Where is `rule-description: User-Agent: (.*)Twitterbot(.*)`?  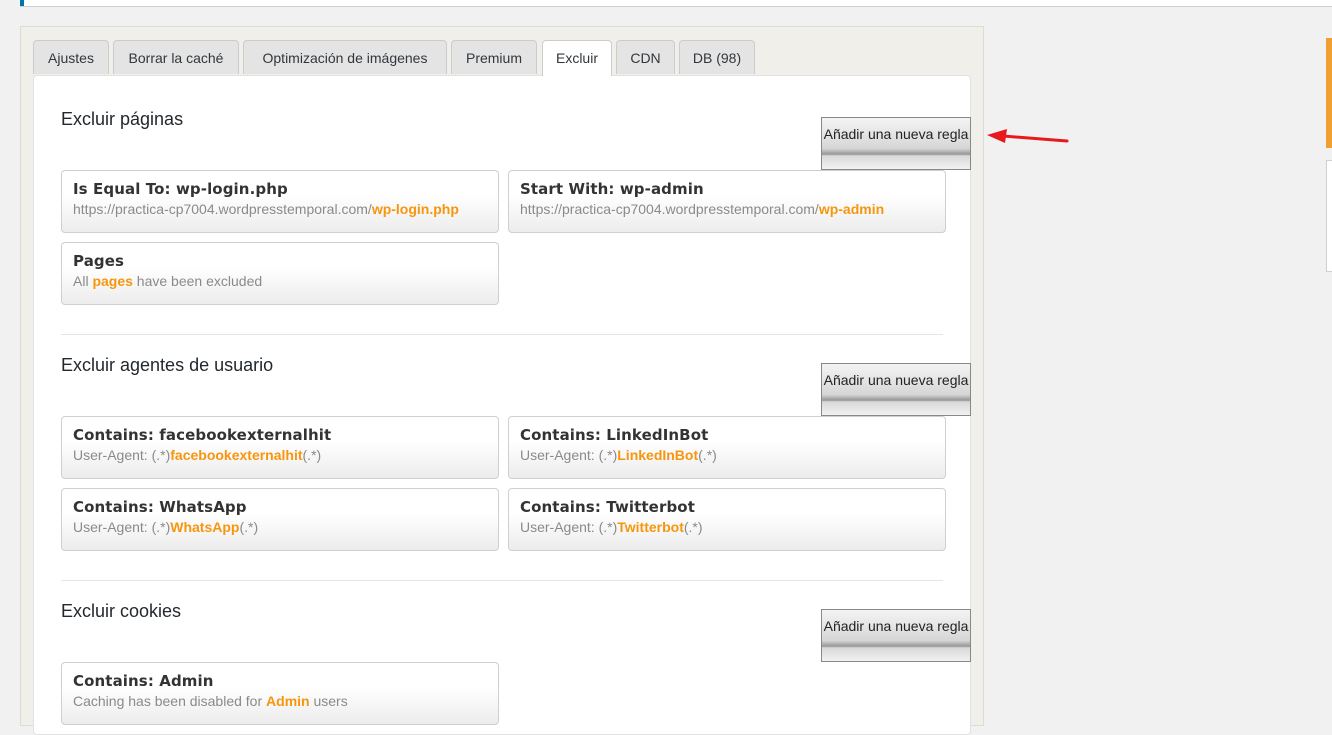 rule-description: User-Agent: (.*)Twitterbot(.*) is located at coordinates (611, 527).